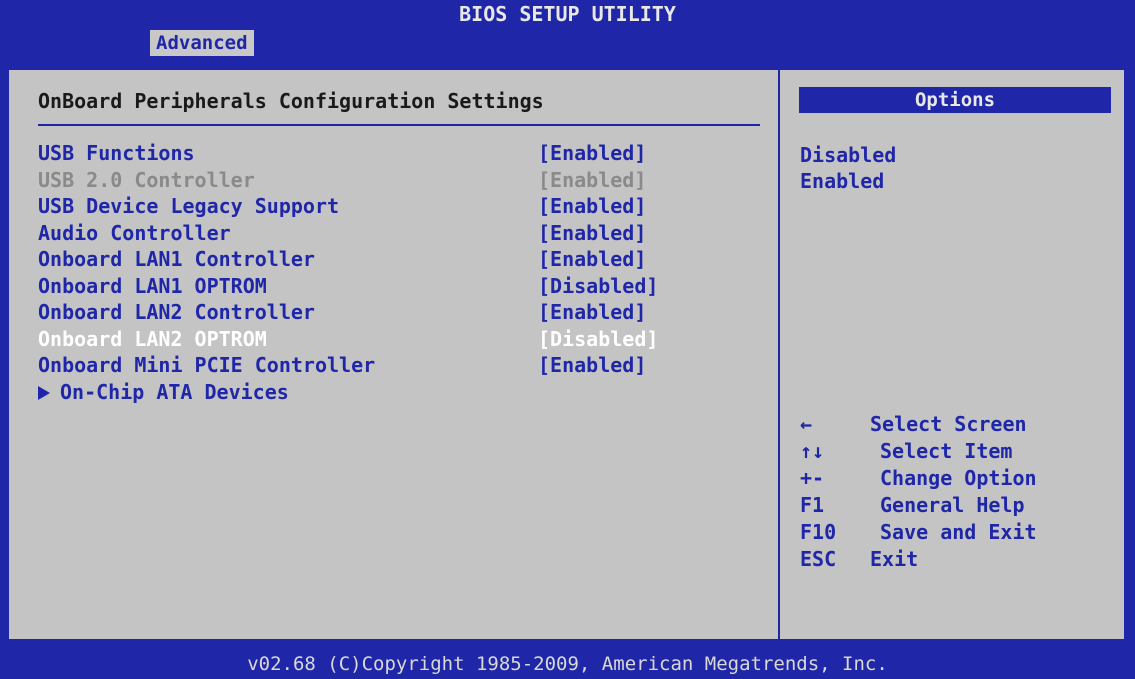  I want to click on help-desc: Select Item, so click(946, 451).